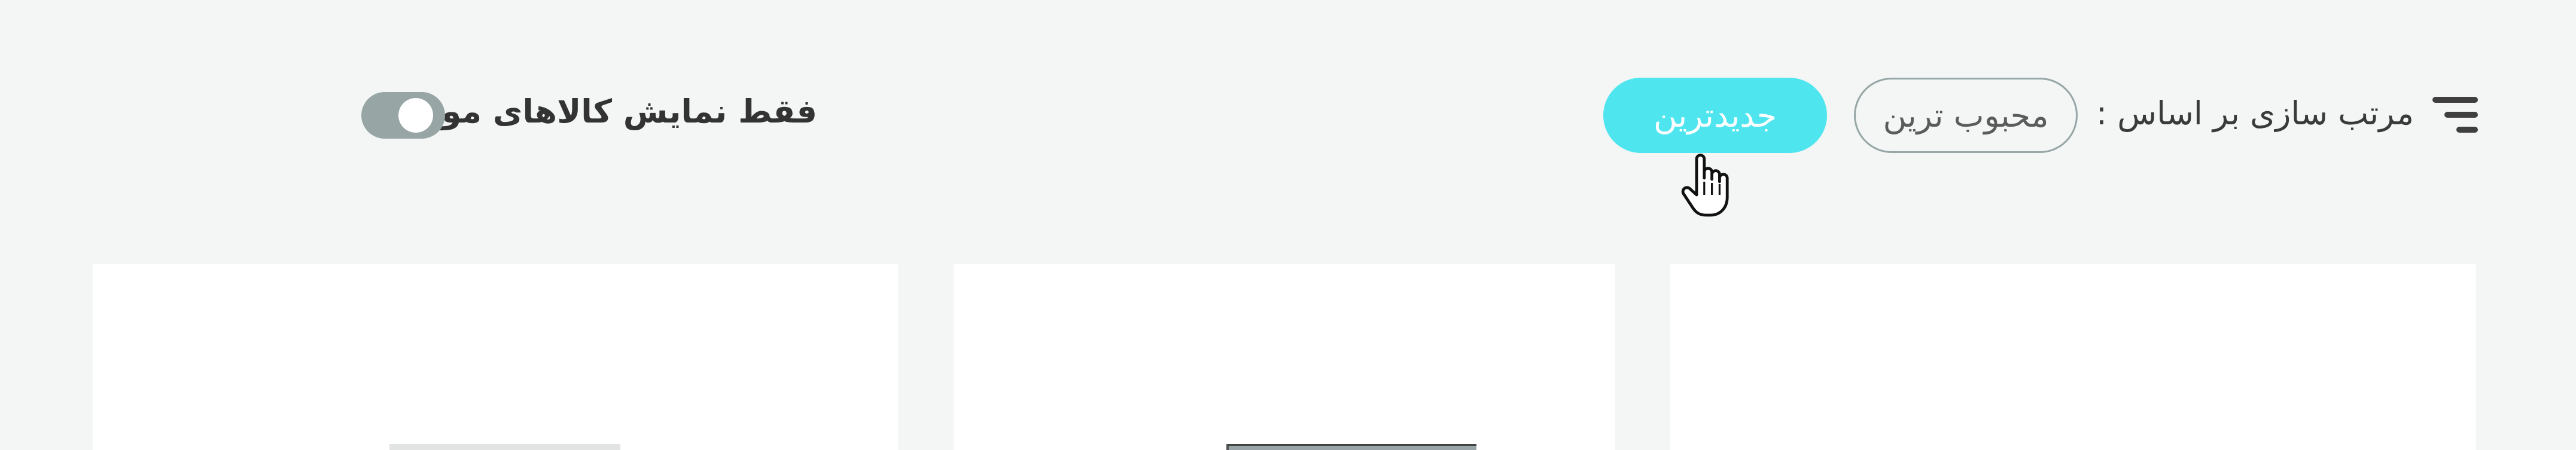 This screenshot has height=450, width=2576. I want to click on sort-option-popular: محبوب ترین, so click(1966, 116).